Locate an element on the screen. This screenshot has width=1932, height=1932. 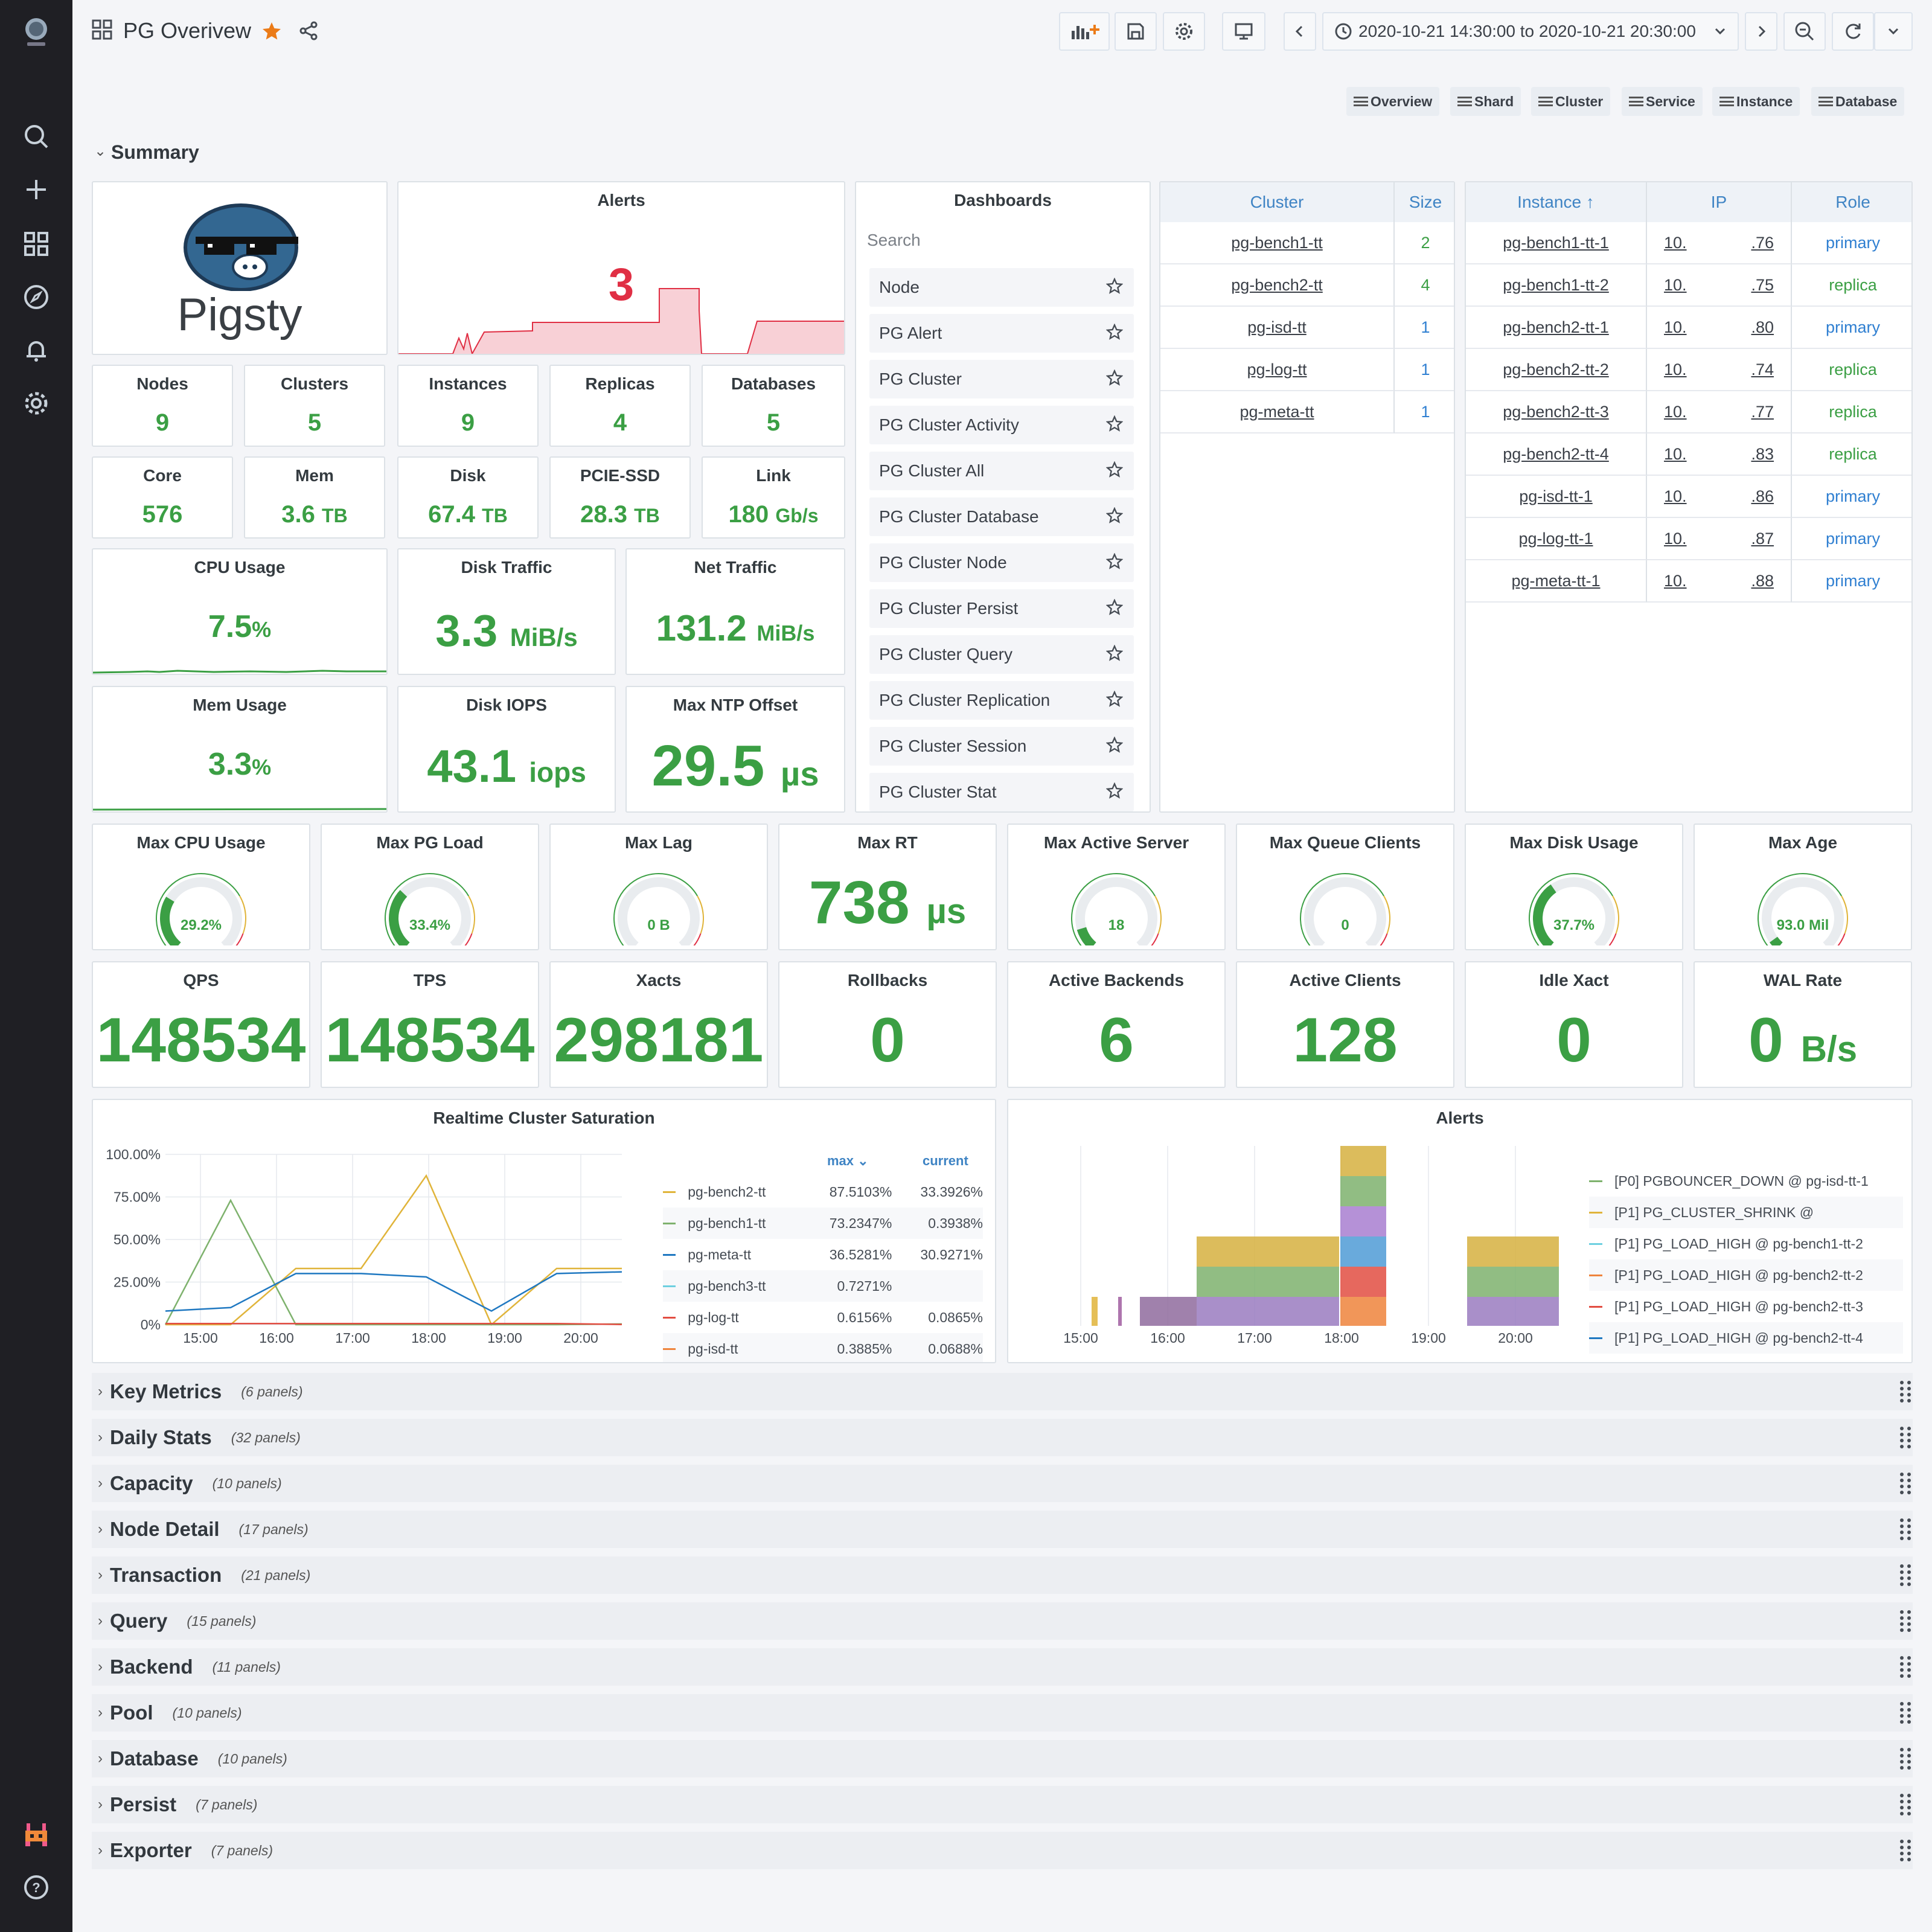
dashboard-list-item: PG Cluster Persist is located at coordinates (1001, 608).